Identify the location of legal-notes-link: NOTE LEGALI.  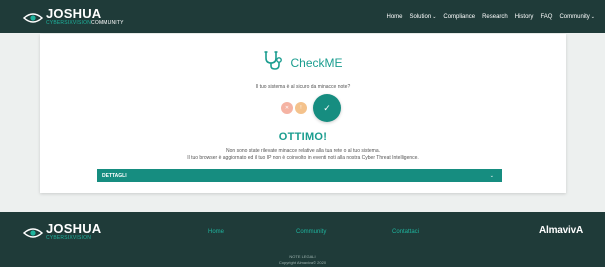
(302, 256).